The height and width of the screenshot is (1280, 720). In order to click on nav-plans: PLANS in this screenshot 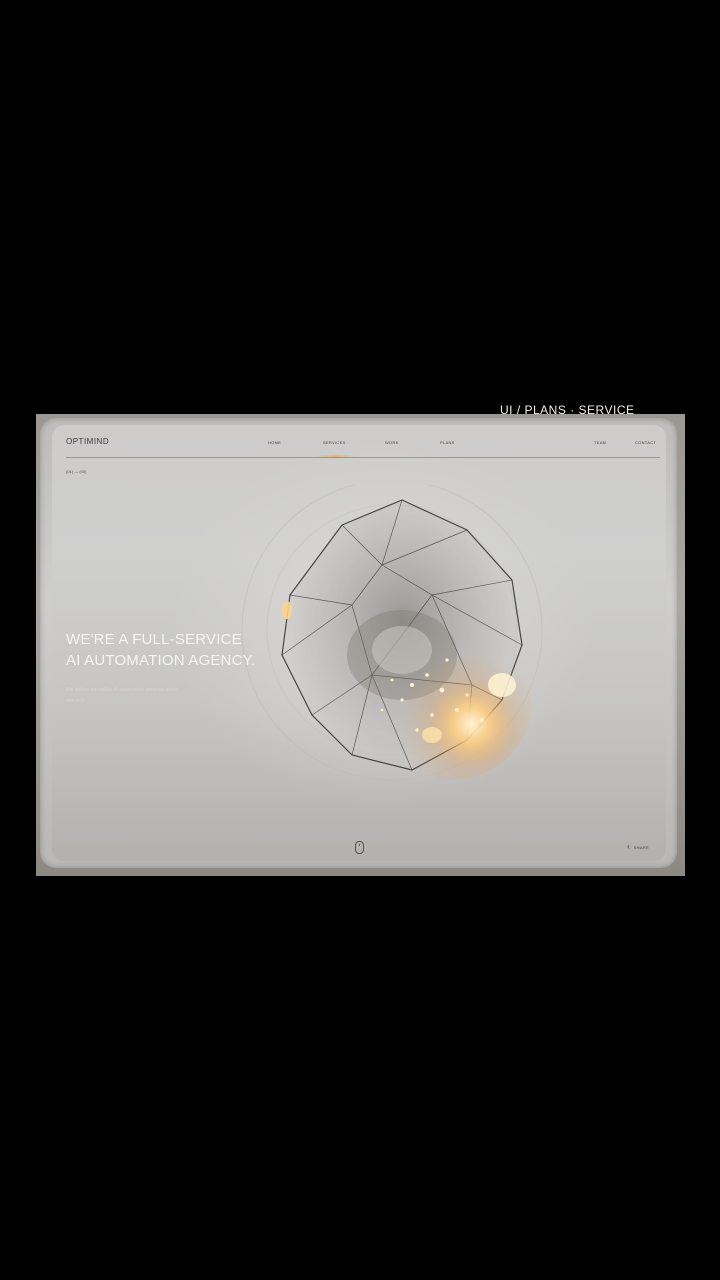, I will do `click(447, 442)`.